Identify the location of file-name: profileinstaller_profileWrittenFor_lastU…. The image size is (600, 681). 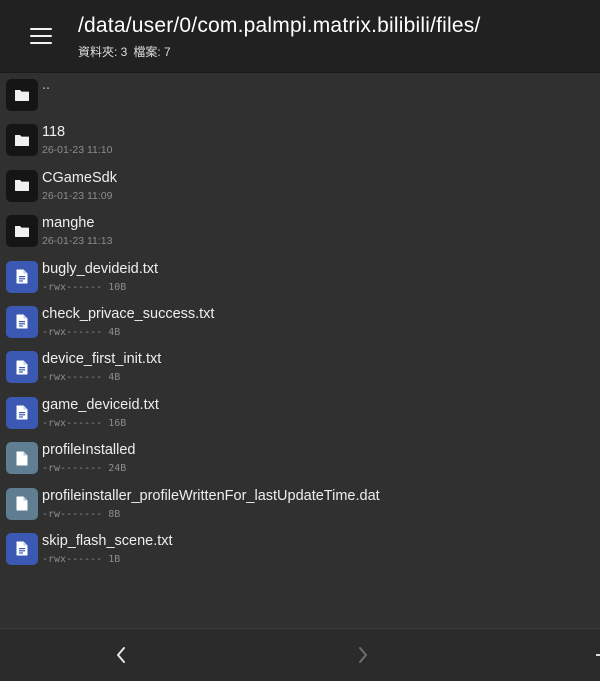
(211, 495).